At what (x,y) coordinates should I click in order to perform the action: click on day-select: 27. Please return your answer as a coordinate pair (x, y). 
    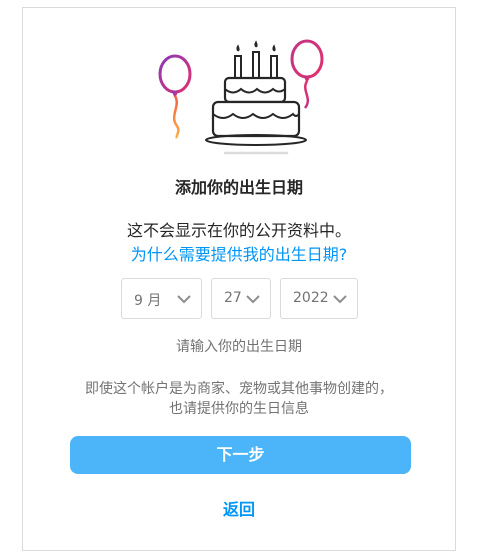
    Looking at the image, I should click on (241, 298).